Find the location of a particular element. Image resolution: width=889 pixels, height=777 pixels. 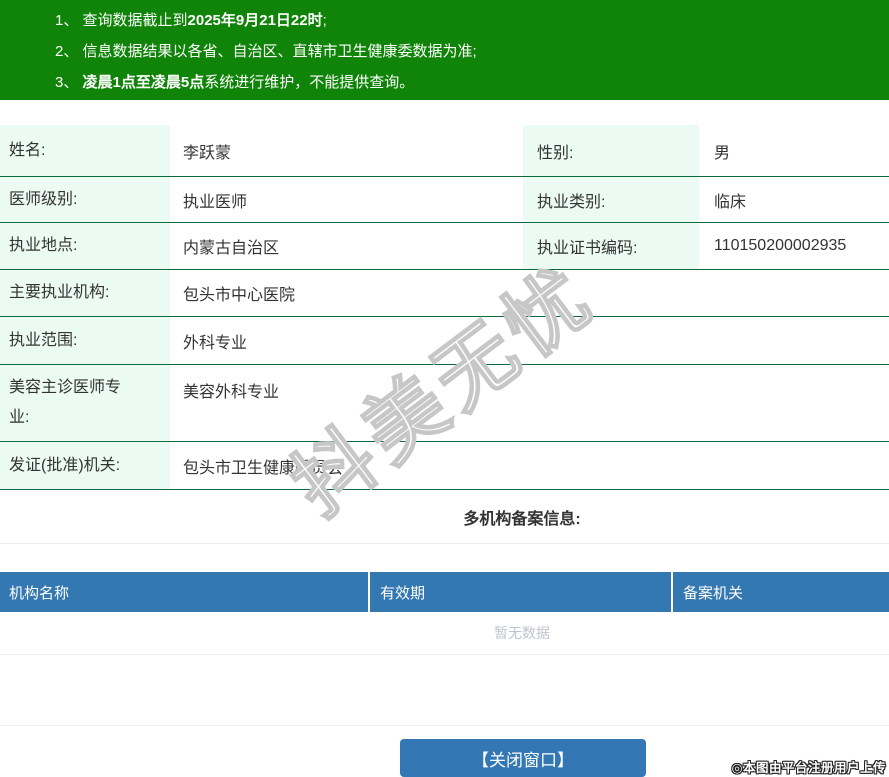

info-row: 主要执业机构: 包头市中心医院 is located at coordinates (444, 293).